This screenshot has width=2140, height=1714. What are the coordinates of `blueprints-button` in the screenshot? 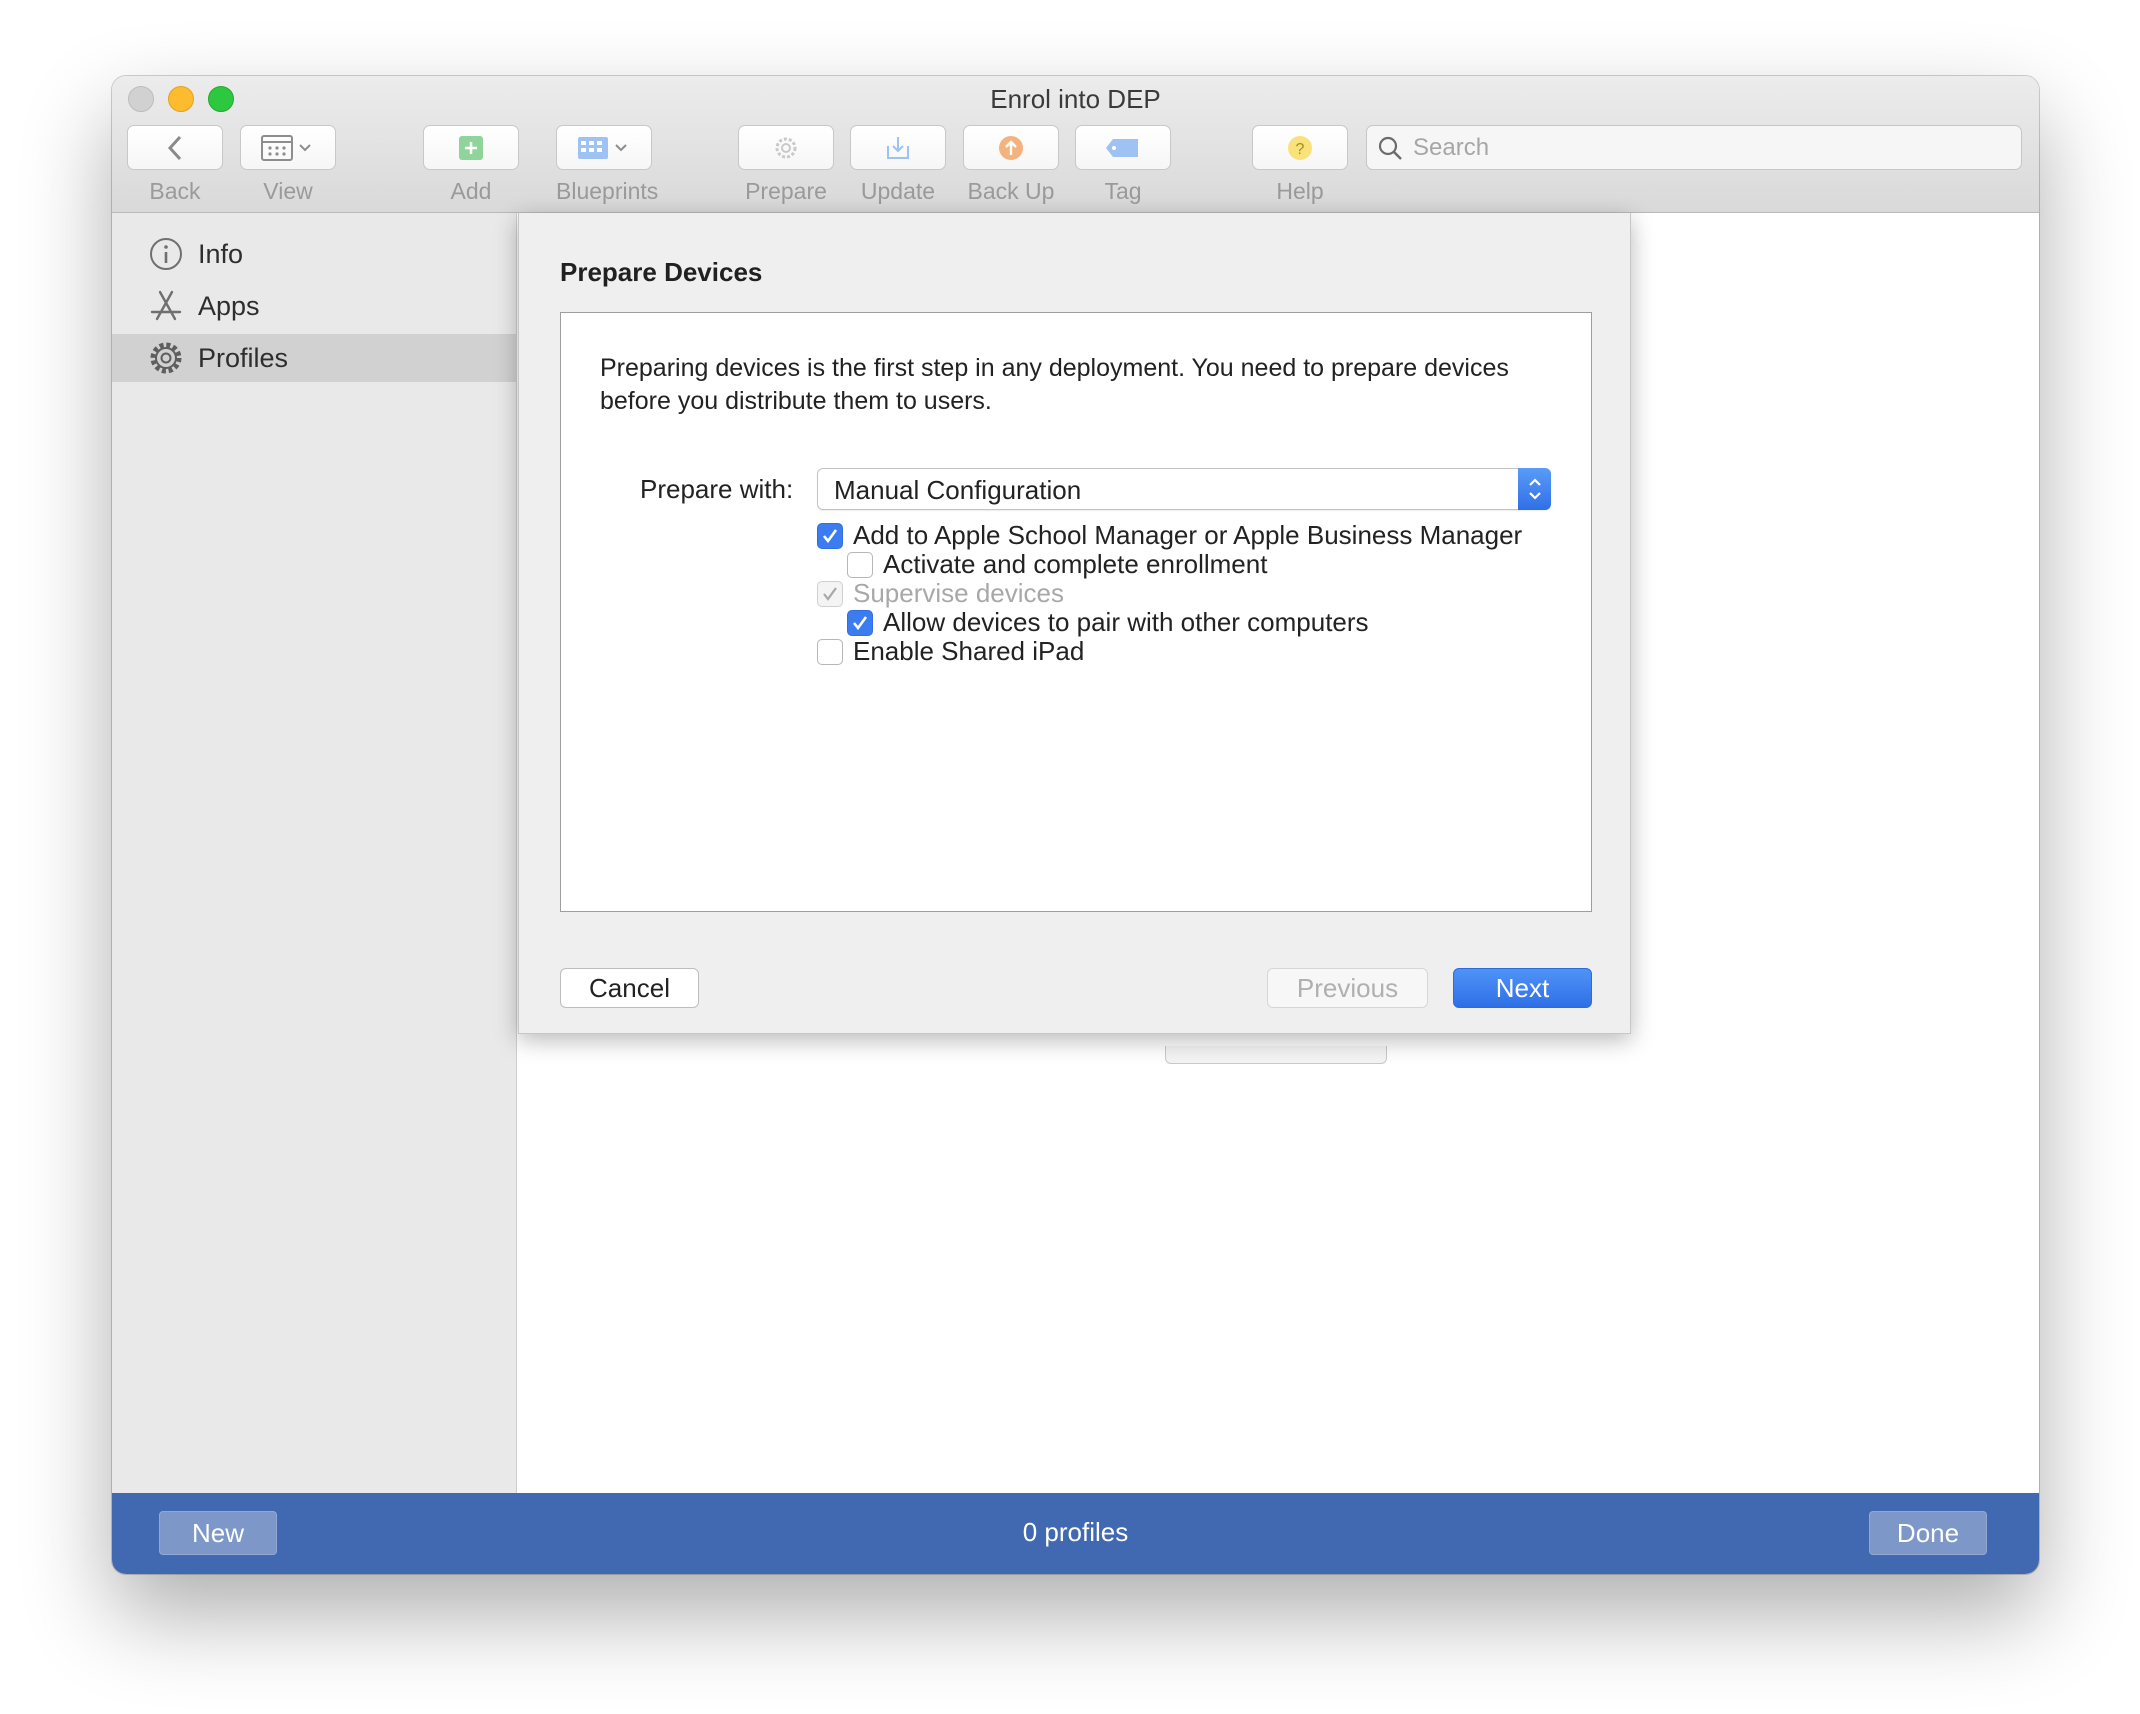 It's located at (604, 147).